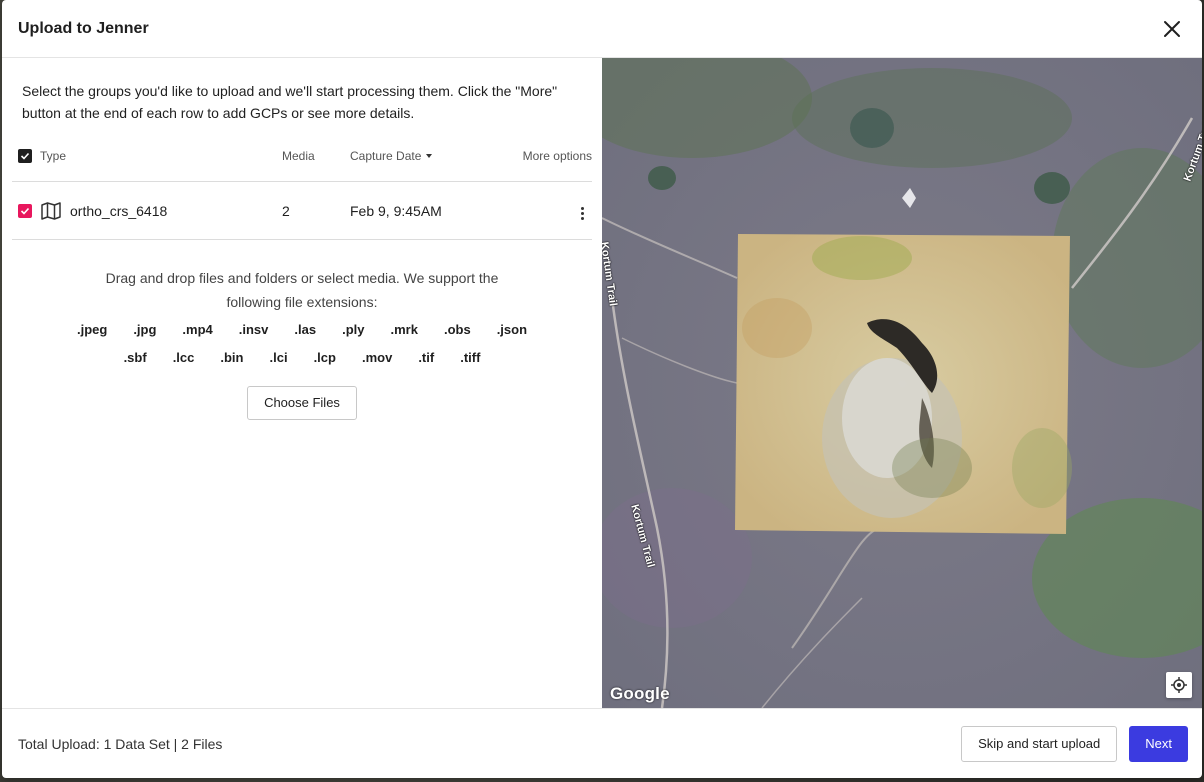  What do you see at coordinates (232, 357) in the screenshot?
I see `extension-label: .bin` at bounding box center [232, 357].